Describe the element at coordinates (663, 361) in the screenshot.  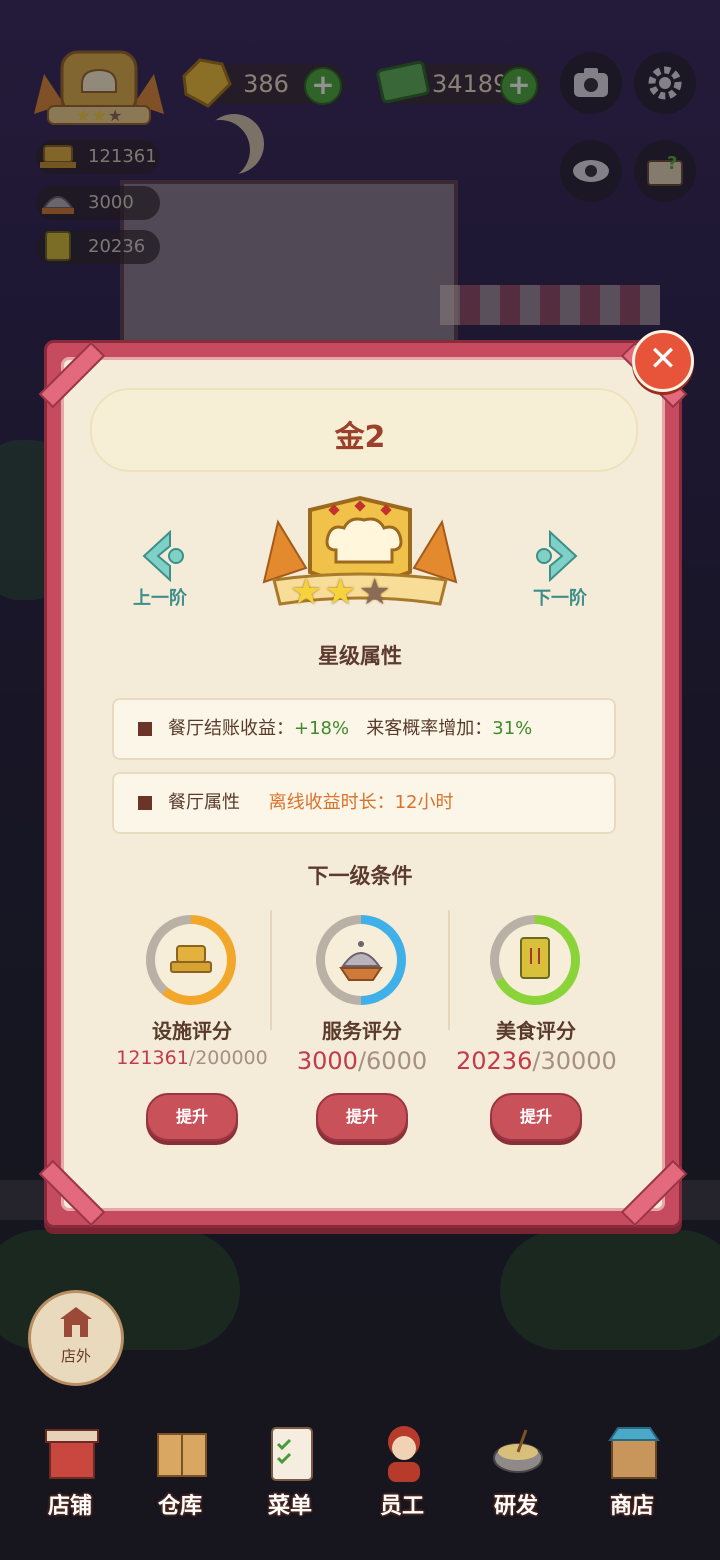
I see `close-button: ✕` at that location.